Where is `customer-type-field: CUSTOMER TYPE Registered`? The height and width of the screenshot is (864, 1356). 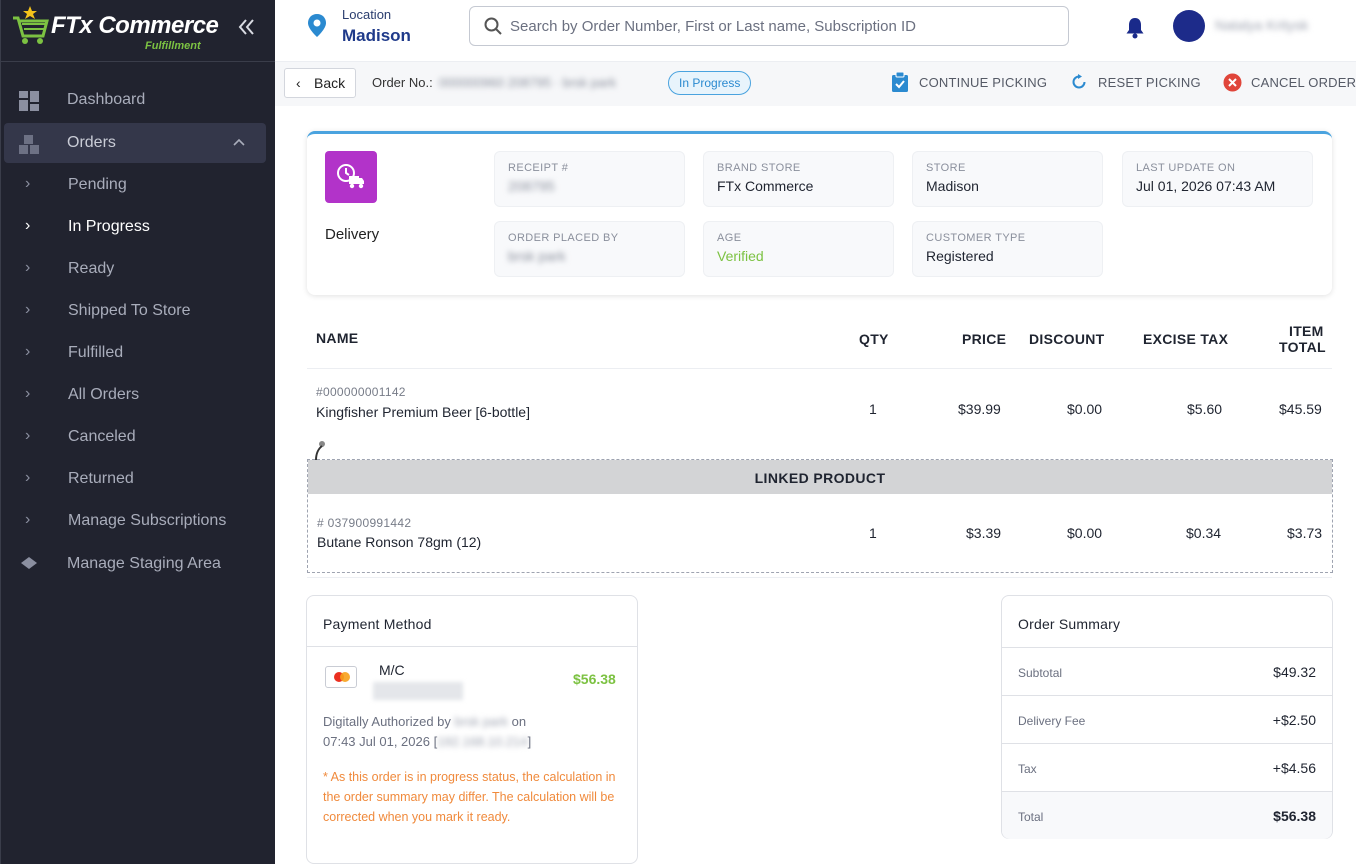
customer-type-field: CUSTOMER TYPE Registered is located at coordinates (1007, 249).